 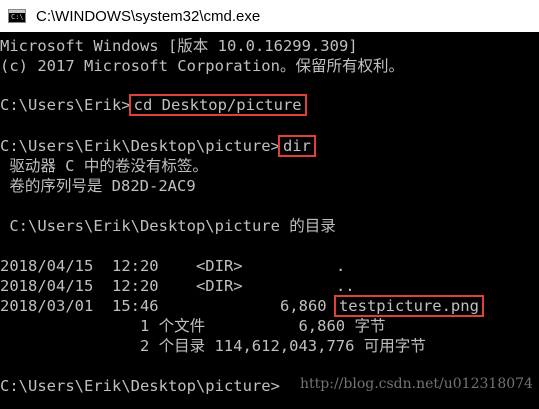 I want to click on volume-serial-line: 卷的序列号是 D82D-2AC9, so click(x=98, y=186).